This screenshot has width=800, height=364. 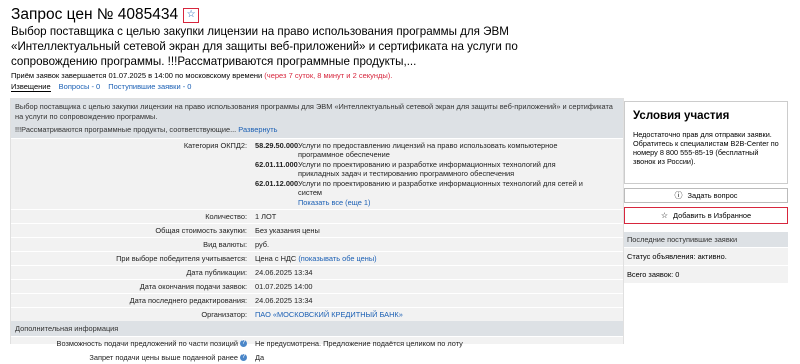 I want to click on tab-received-bids: Поступившие заявки - 0, so click(x=149, y=87).